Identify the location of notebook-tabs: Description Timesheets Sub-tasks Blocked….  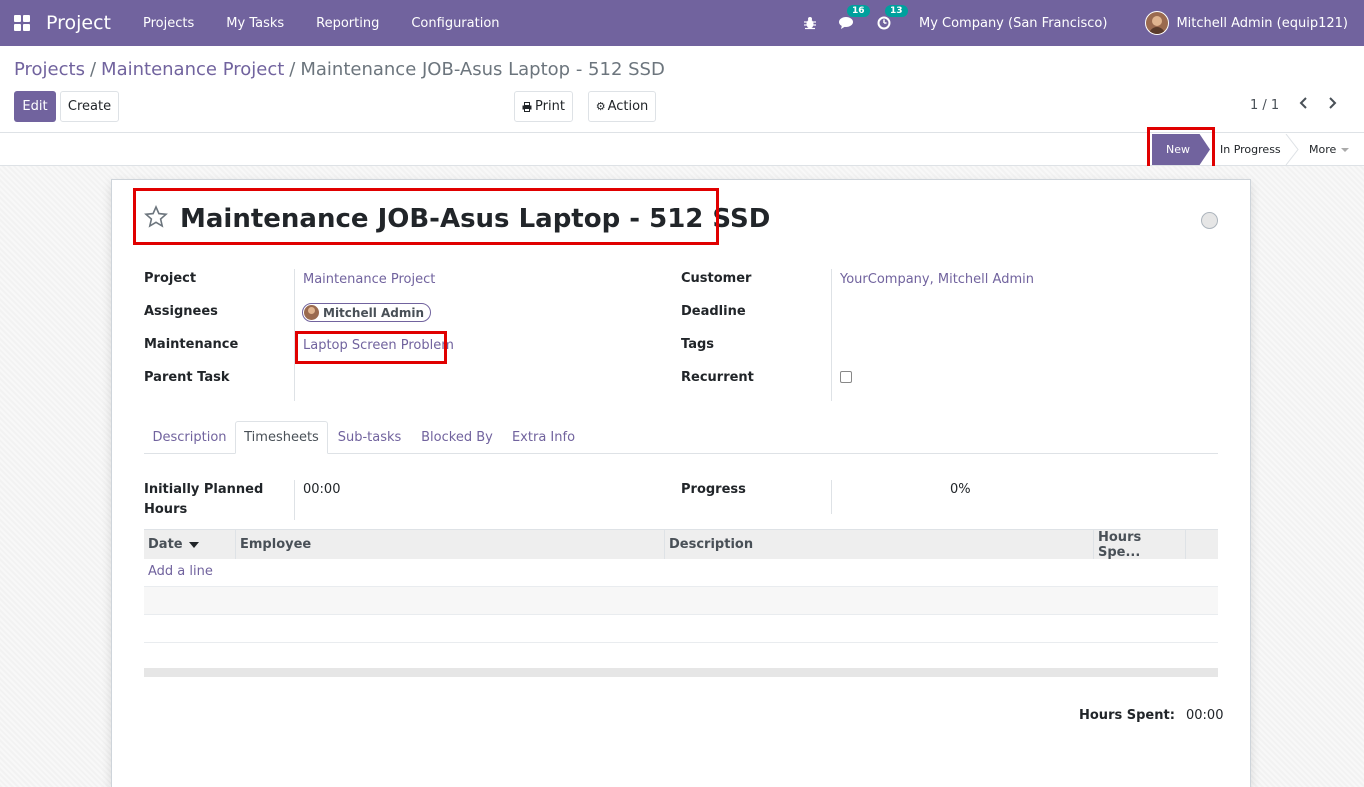
(681, 437).